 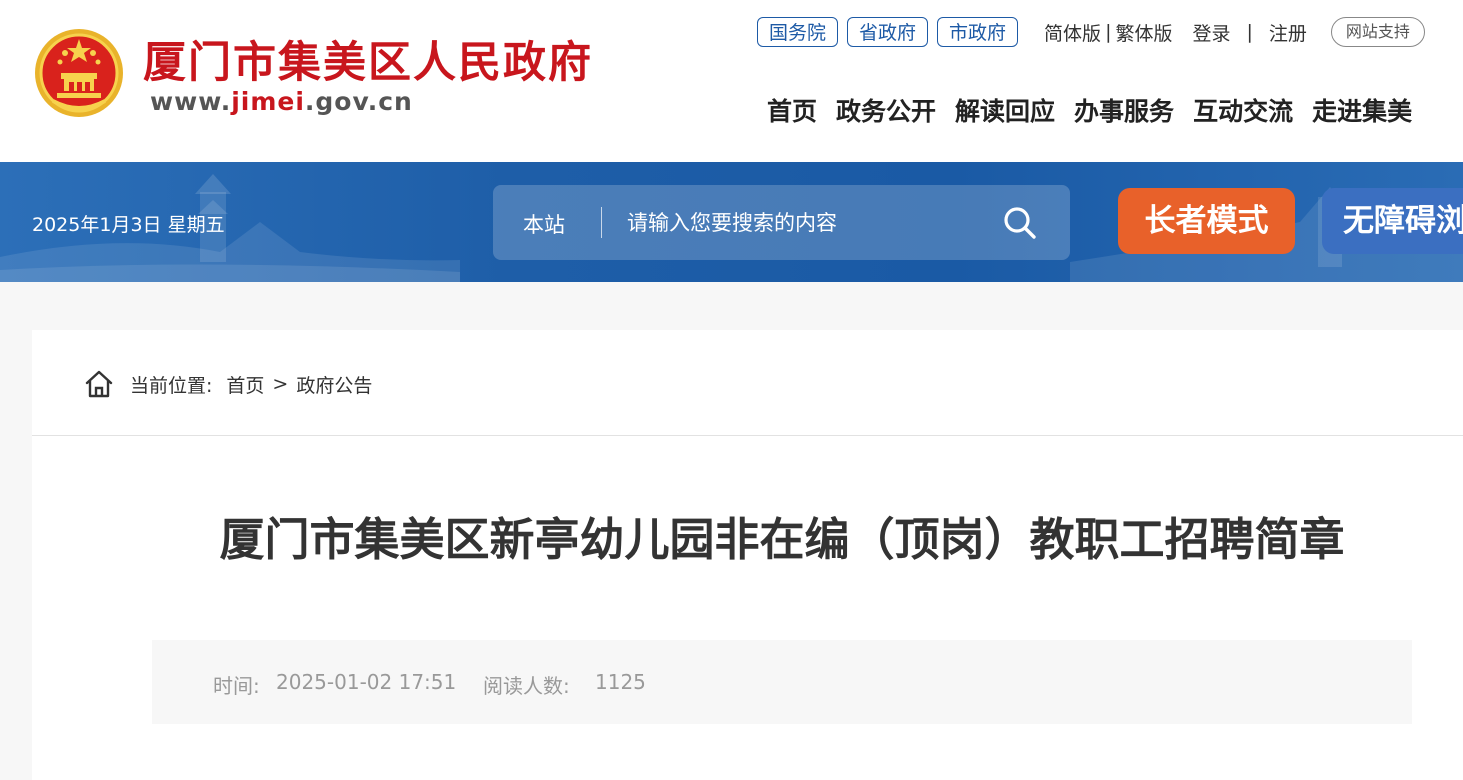 I want to click on nav-about-jimei: 走进集美, so click(x=1362, y=110).